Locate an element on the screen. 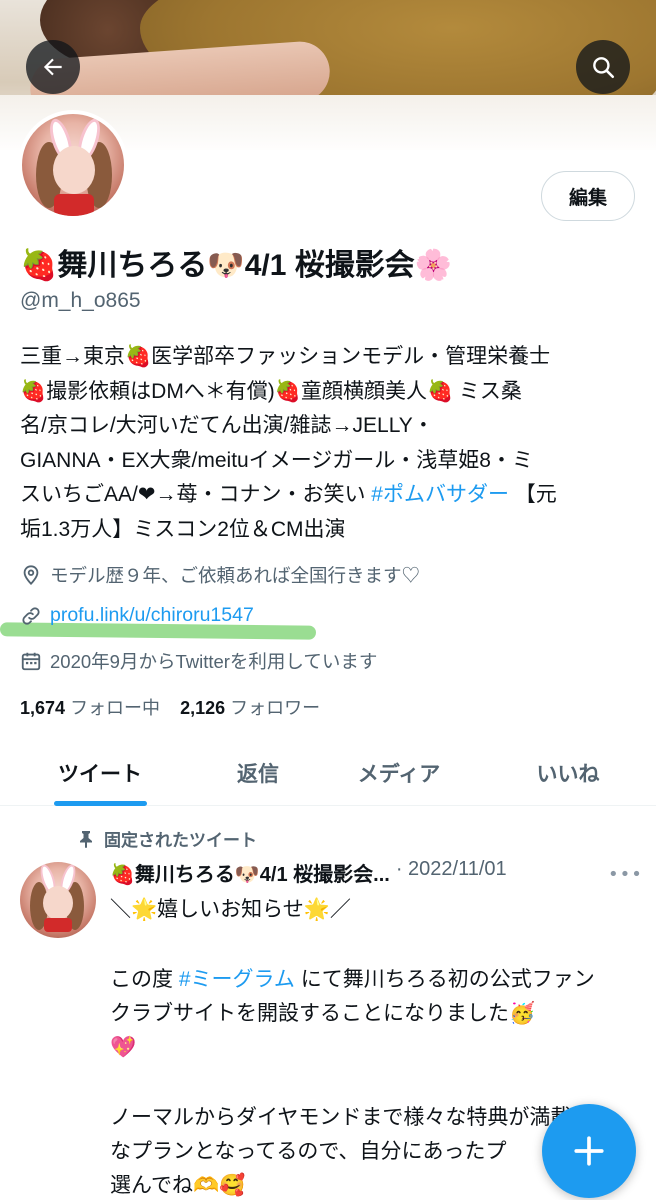 The image size is (656, 1200). followers-count: 2,126 is located at coordinates (203, 708).